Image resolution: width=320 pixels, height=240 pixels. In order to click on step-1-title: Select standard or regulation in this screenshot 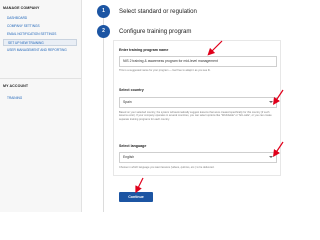, I will do `click(158, 11)`.